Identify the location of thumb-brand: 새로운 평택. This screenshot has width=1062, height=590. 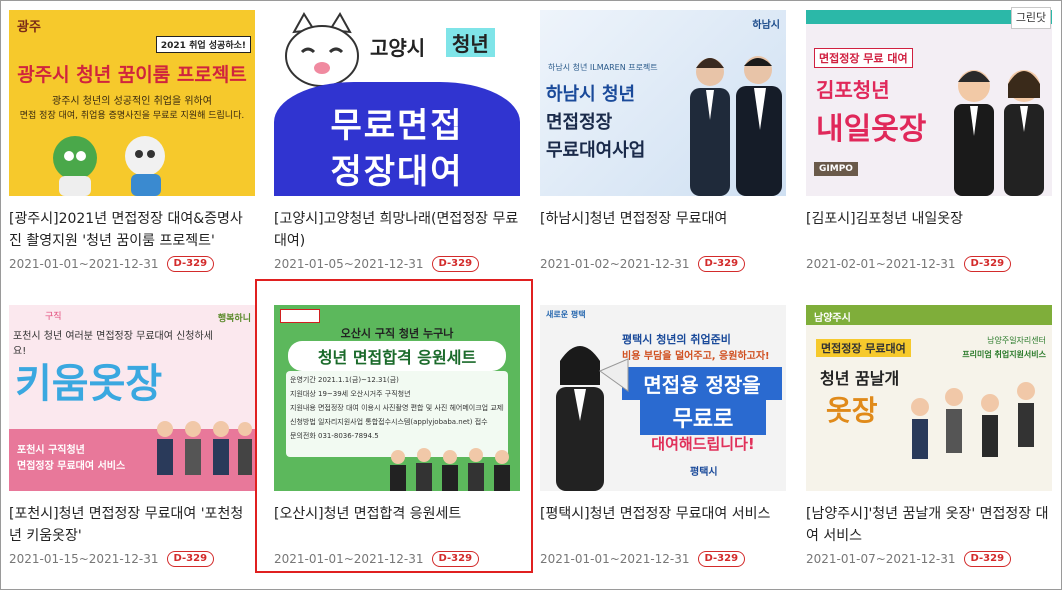
(566, 314).